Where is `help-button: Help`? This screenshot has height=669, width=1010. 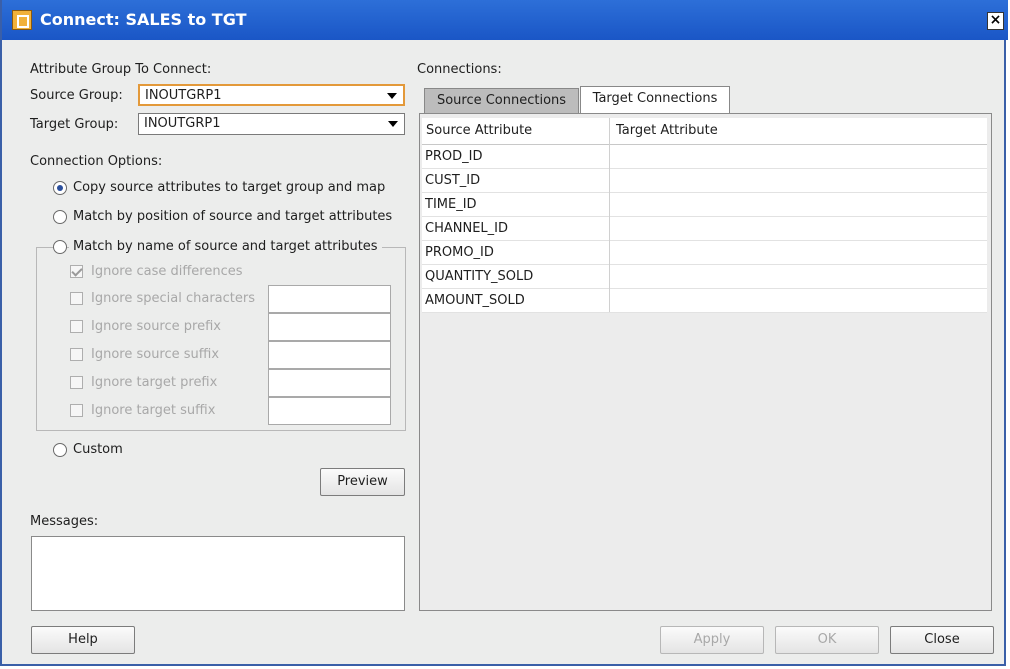
help-button: Help is located at coordinates (83, 640).